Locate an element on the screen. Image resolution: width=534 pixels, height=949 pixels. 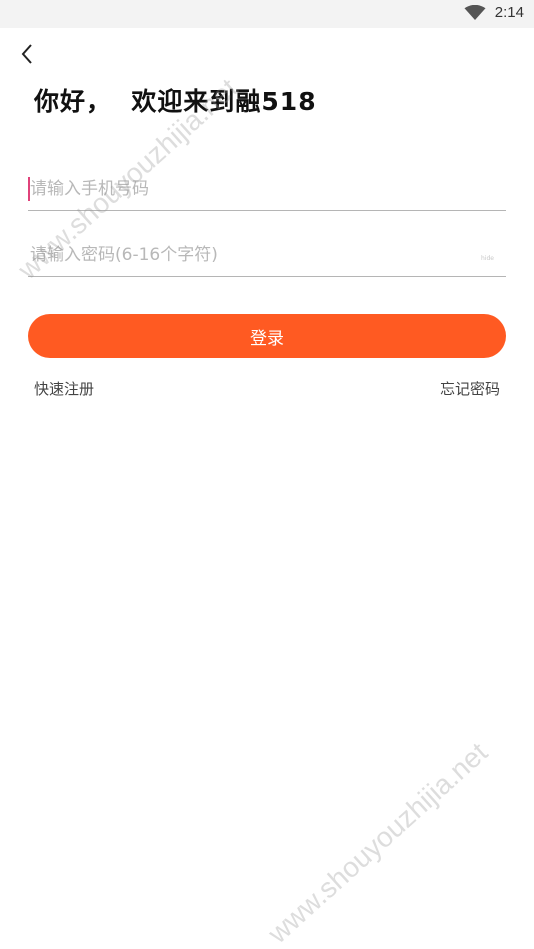
status-bar: 2:14 is located at coordinates (267, 14).